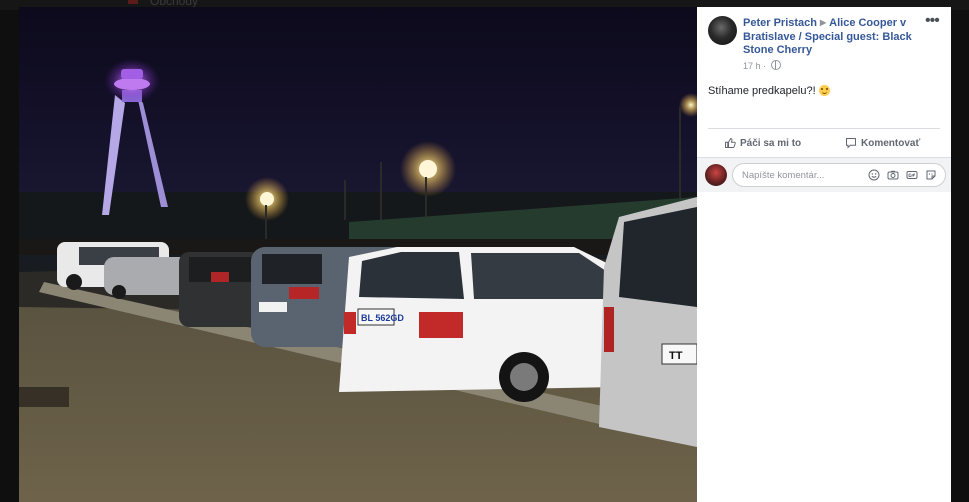 The width and height of the screenshot is (969, 502). Describe the element at coordinates (932, 21) in the screenshot. I see `more-options-icon: •••` at that location.